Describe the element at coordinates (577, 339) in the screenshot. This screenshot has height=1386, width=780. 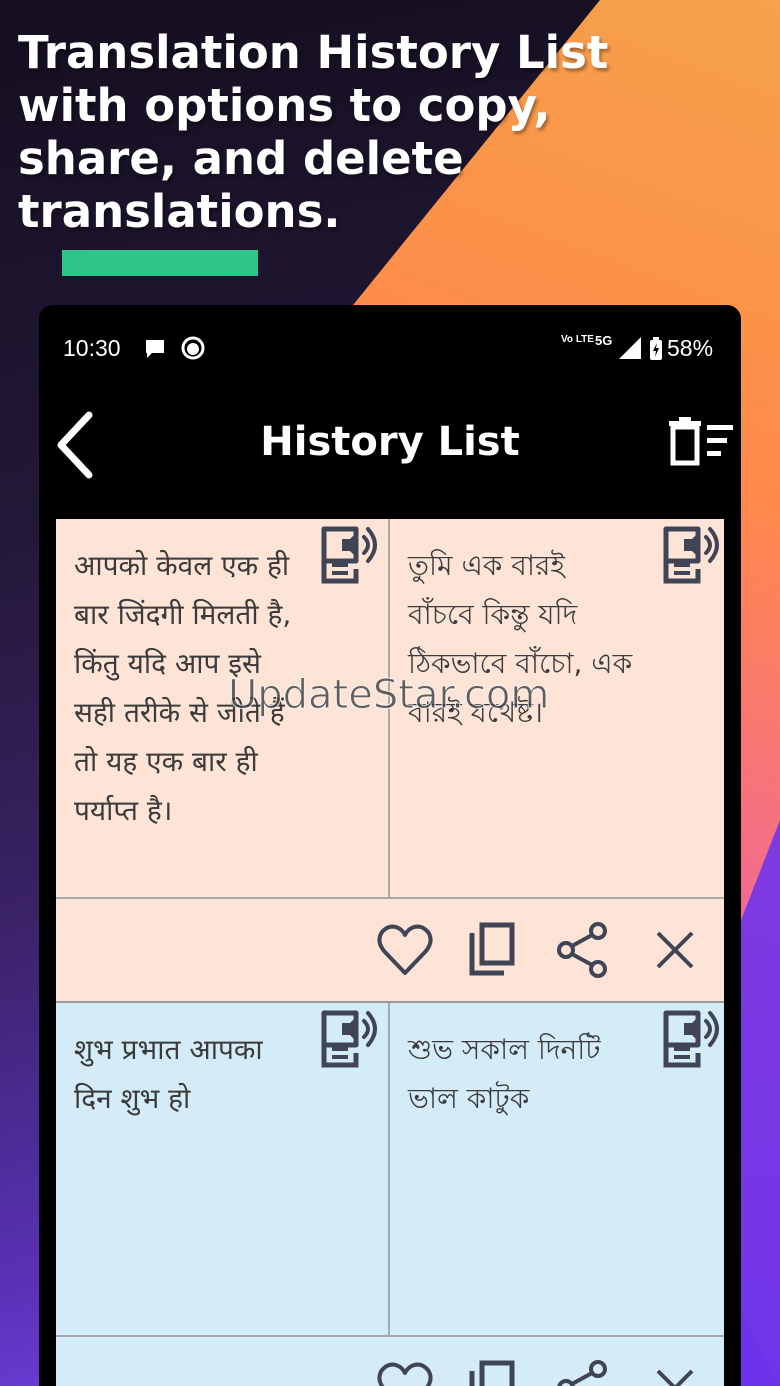
I see `volte-indicator: Vo LTE` at that location.